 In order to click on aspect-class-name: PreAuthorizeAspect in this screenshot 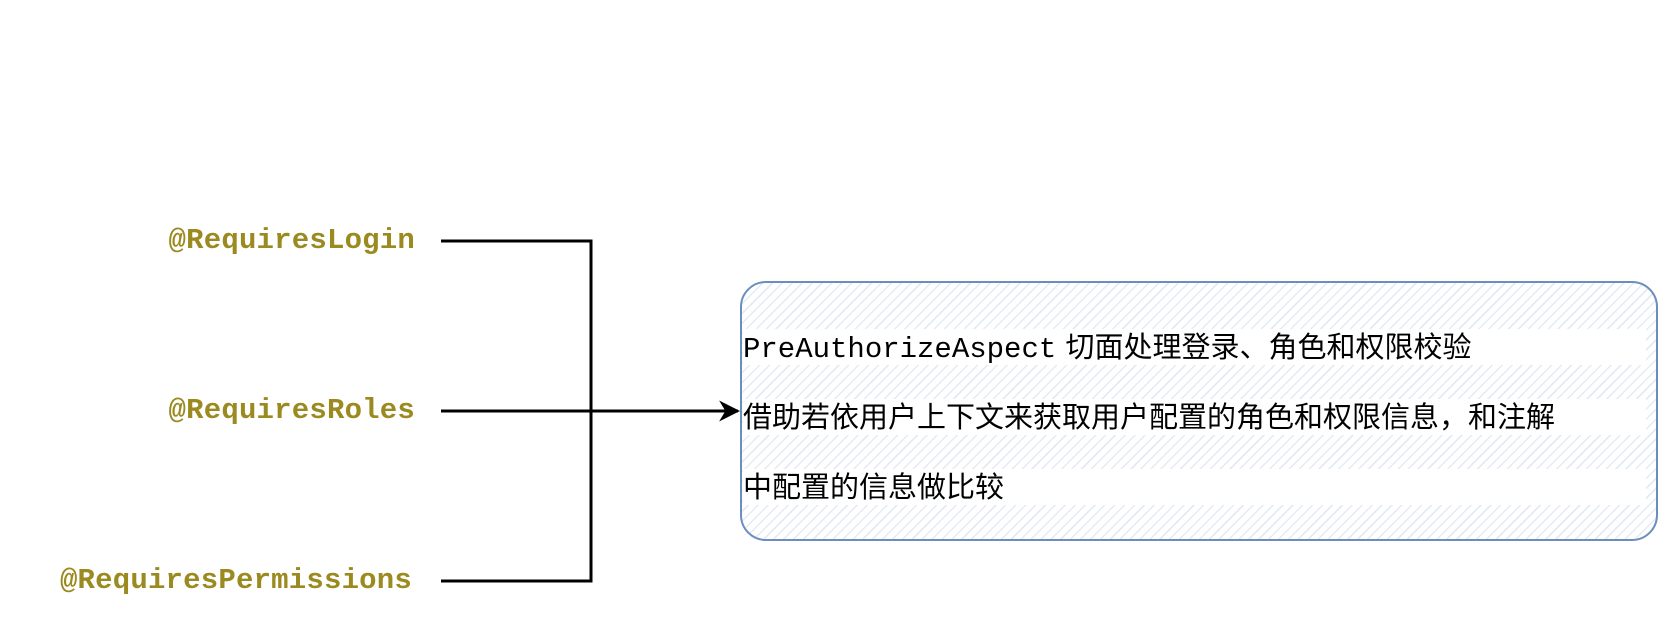, I will do `click(900, 349)`.